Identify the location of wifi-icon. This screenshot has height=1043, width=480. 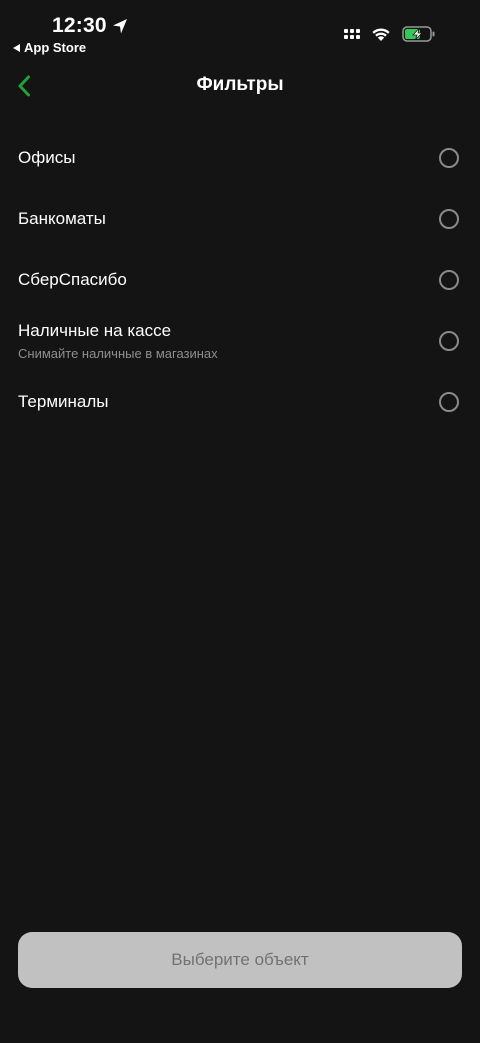
(381, 34).